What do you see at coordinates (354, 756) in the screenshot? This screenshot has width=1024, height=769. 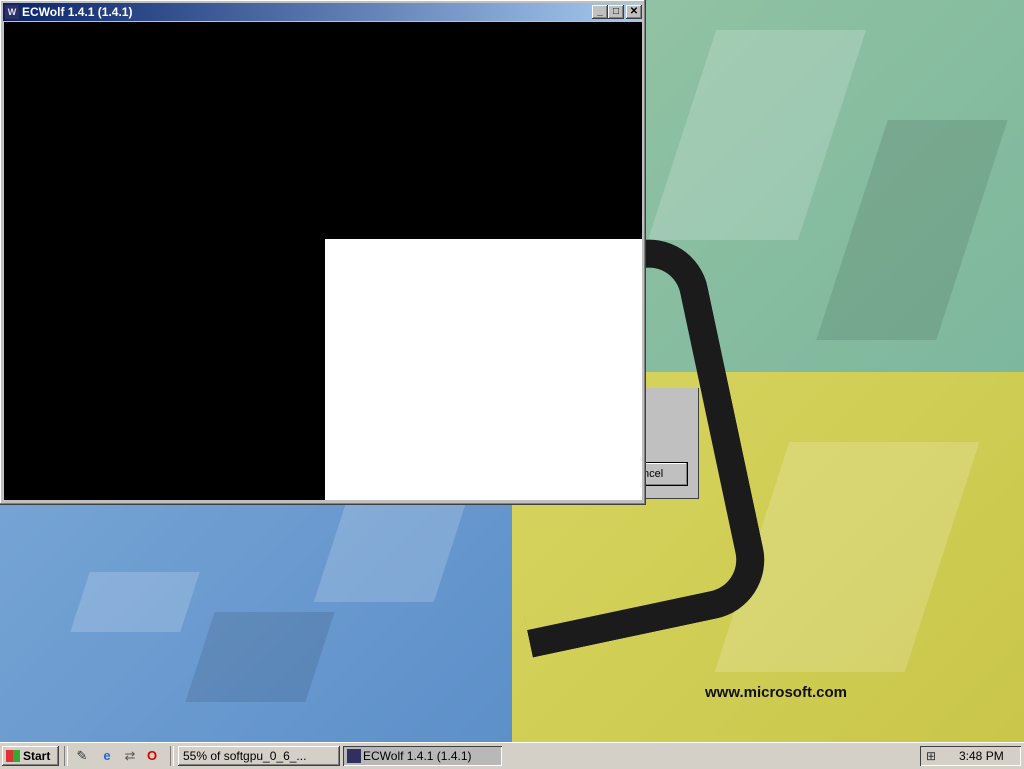 I see `ecwolf-app-icon` at bounding box center [354, 756].